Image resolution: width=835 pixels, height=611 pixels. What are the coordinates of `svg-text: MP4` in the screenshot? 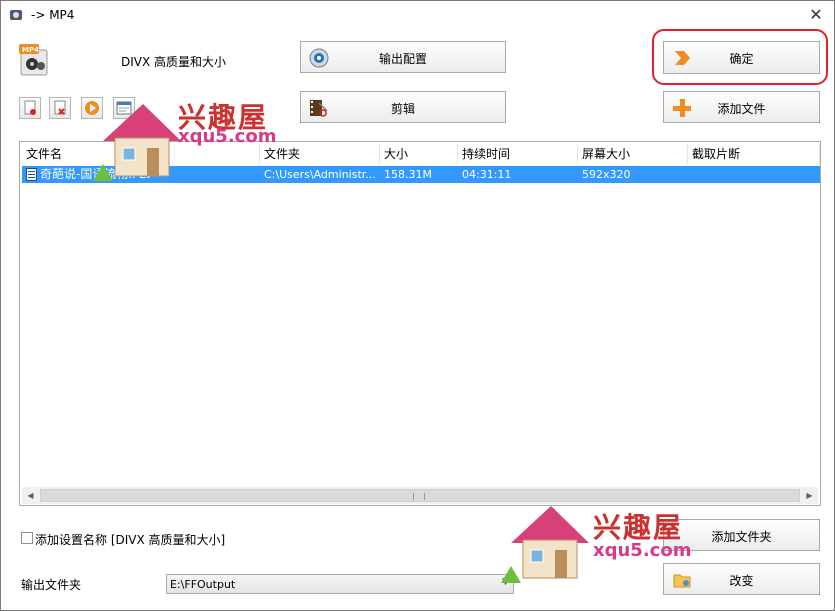 It's located at (30, 50).